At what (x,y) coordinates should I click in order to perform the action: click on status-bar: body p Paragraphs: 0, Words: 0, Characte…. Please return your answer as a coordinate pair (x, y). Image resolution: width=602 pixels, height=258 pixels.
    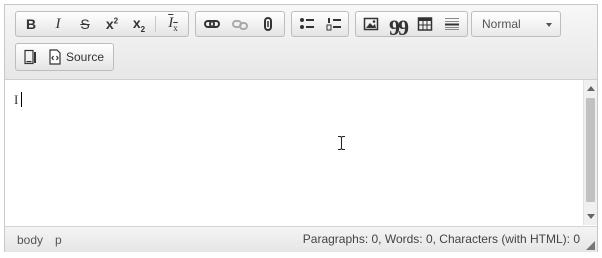
    Looking at the image, I should click on (301, 239).